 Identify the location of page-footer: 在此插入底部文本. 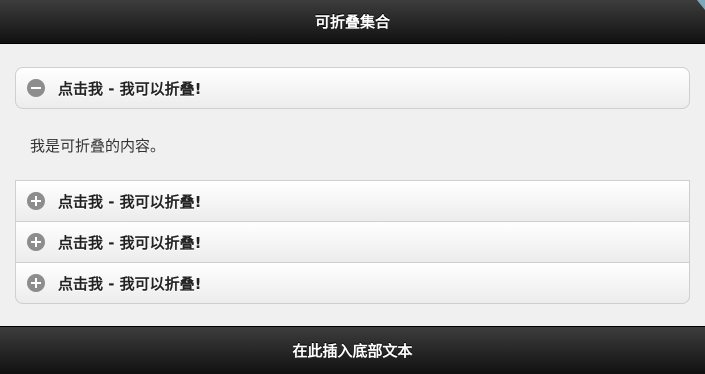
(352, 350).